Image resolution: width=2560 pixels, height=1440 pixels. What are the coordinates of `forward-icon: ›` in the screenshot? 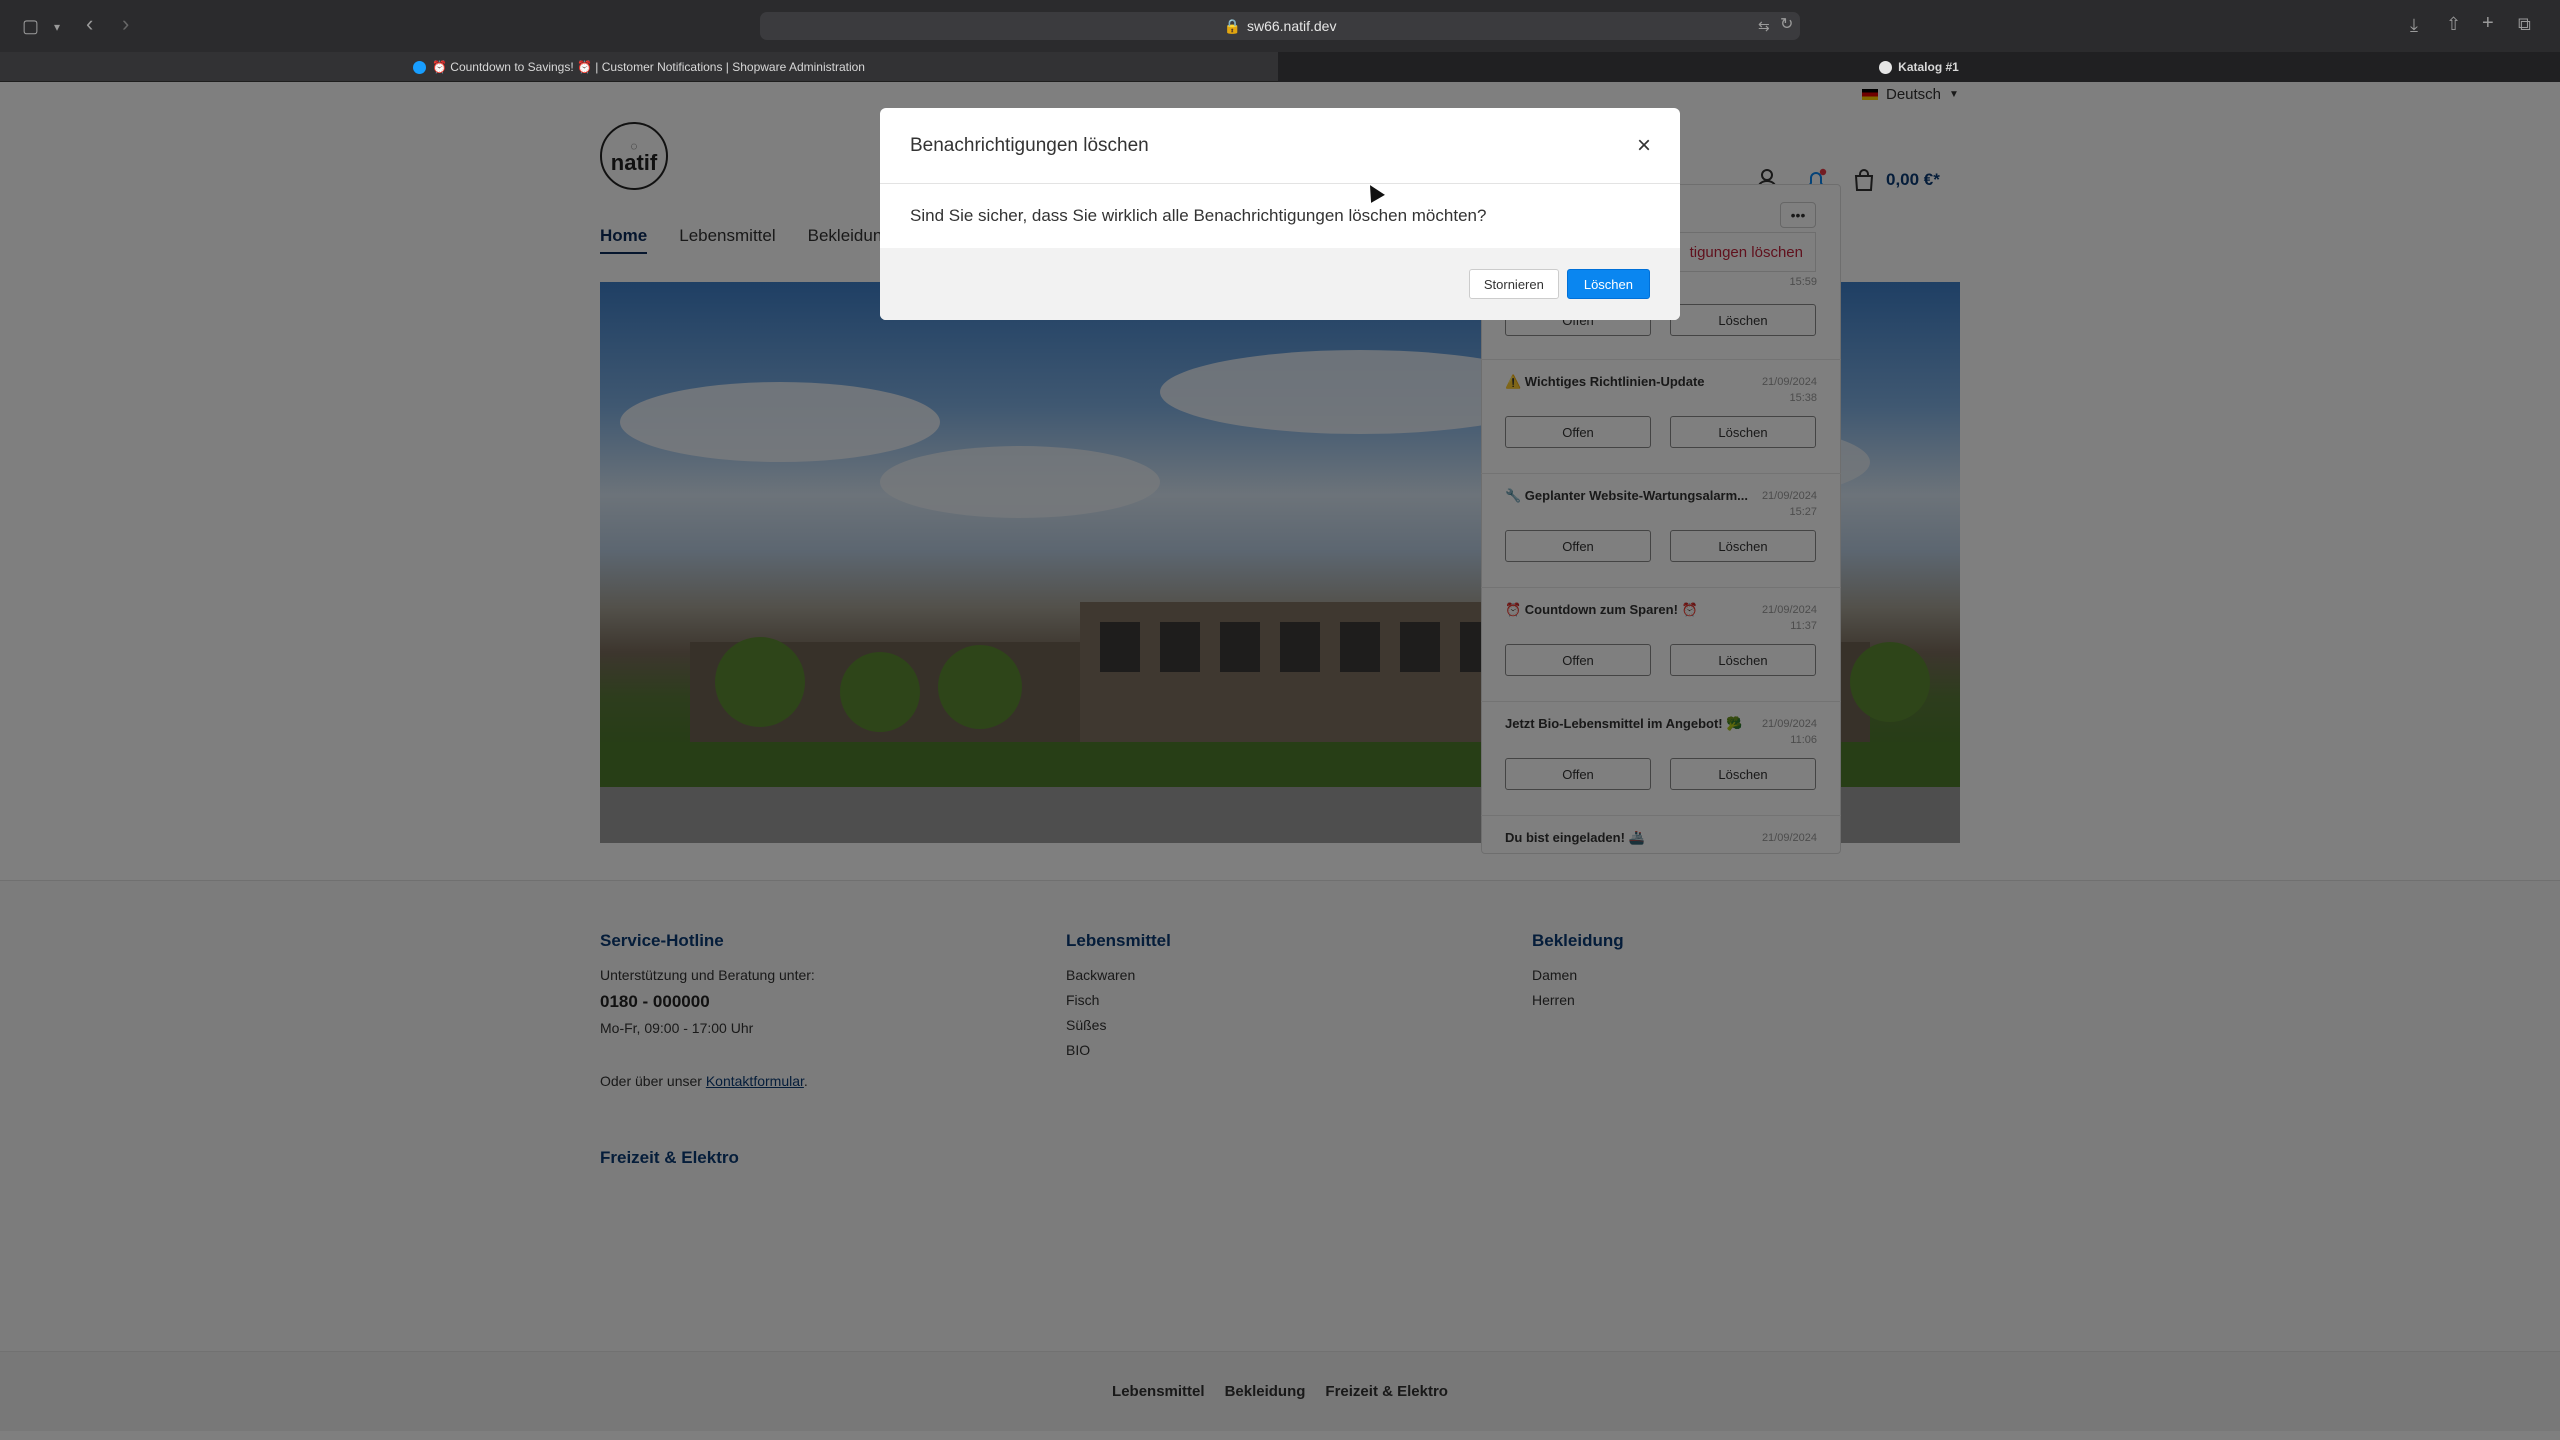 It's located at (125, 24).